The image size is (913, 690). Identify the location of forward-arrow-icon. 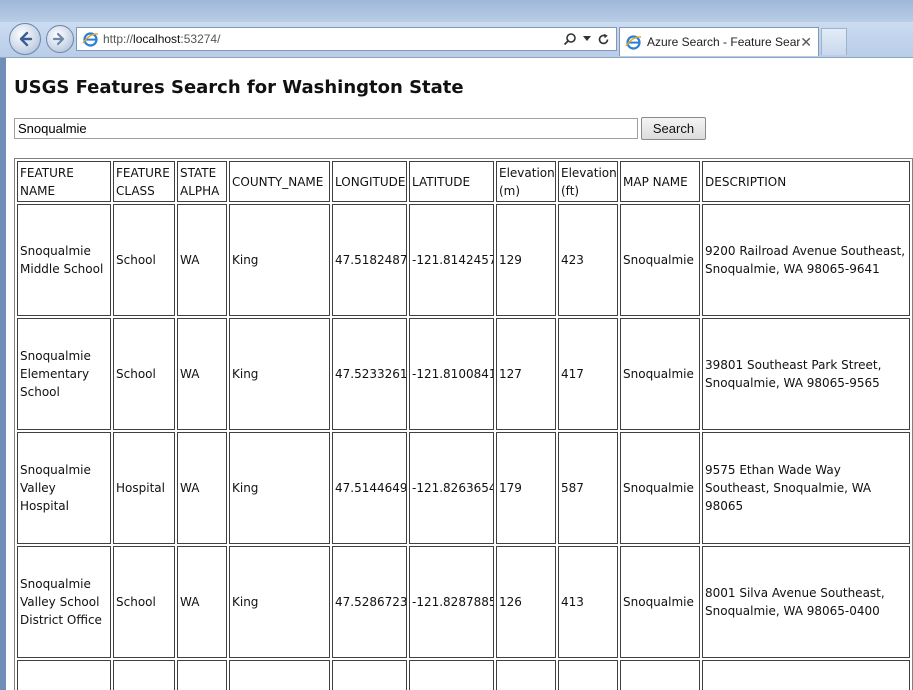
(58, 39).